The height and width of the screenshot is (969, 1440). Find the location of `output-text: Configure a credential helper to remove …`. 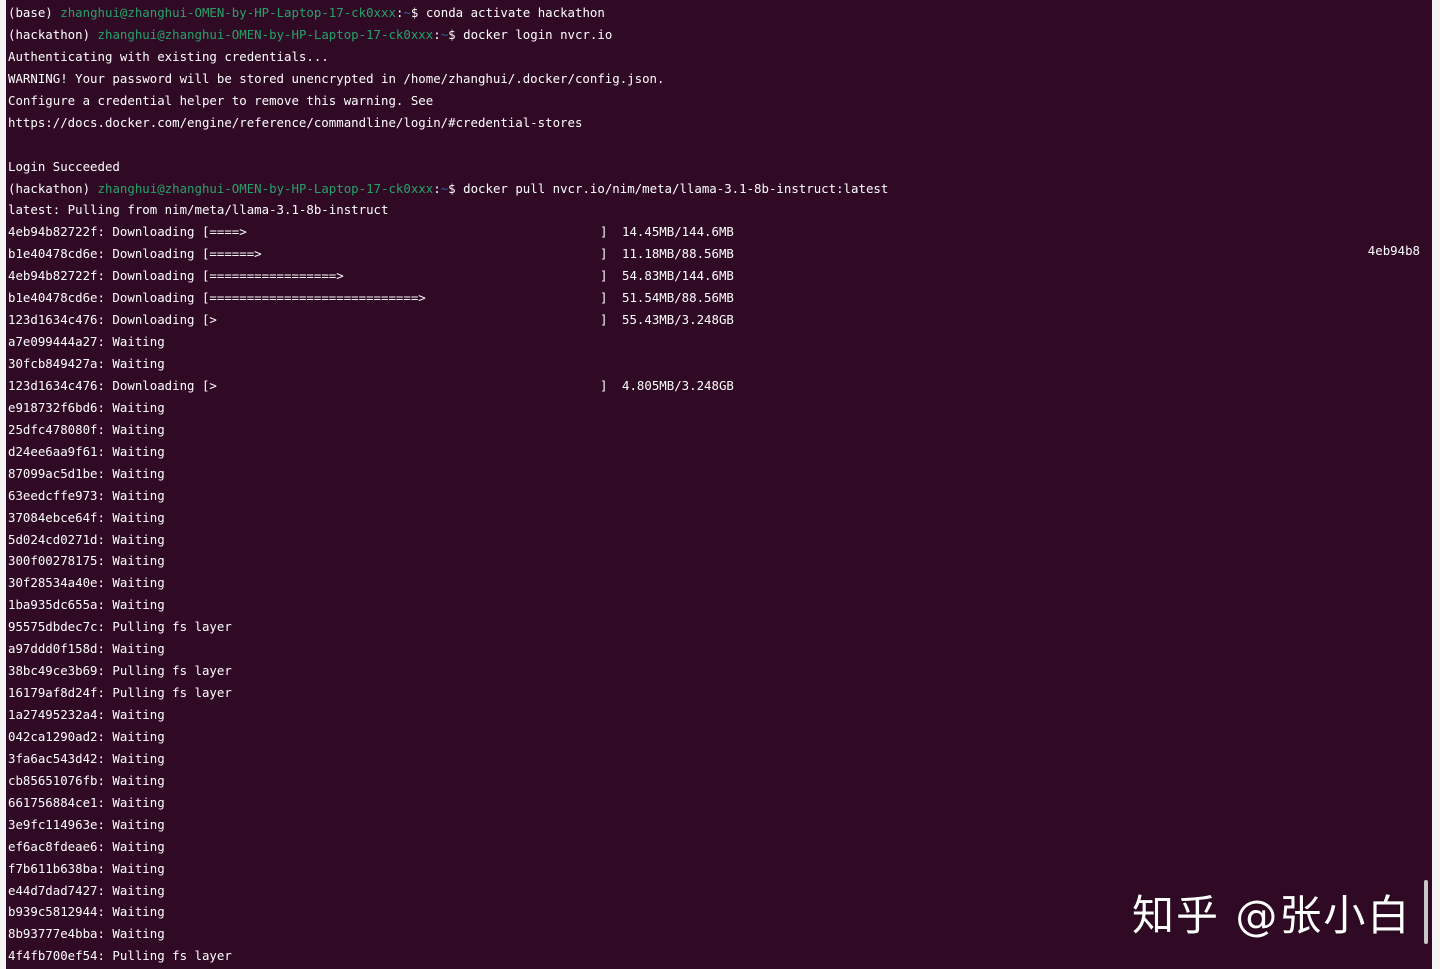

output-text: Configure a credential helper to remove … is located at coordinates (221, 100).